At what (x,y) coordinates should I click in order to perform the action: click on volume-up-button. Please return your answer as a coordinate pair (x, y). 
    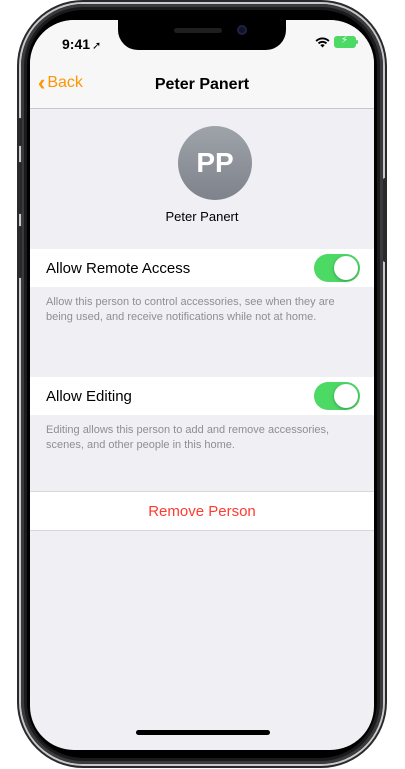
    Looking at the image, I should click on (20, 188).